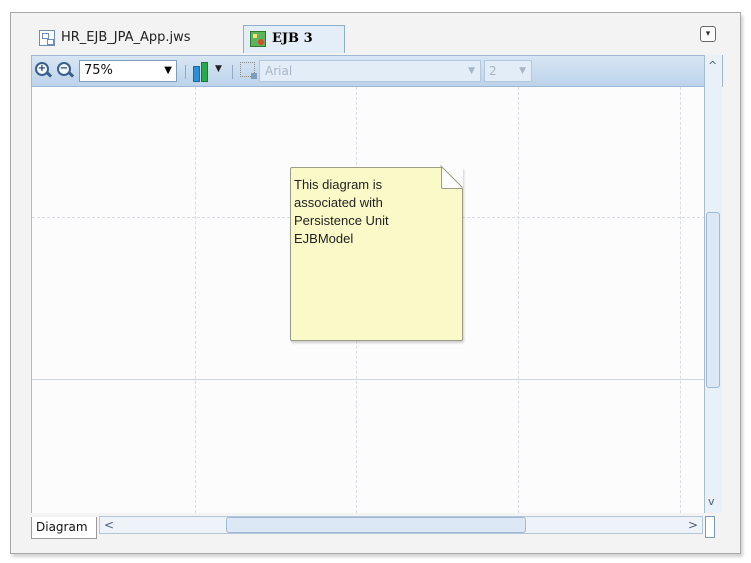  Describe the element at coordinates (713, 300) in the screenshot. I see `vertical-scroll-thumb` at that location.